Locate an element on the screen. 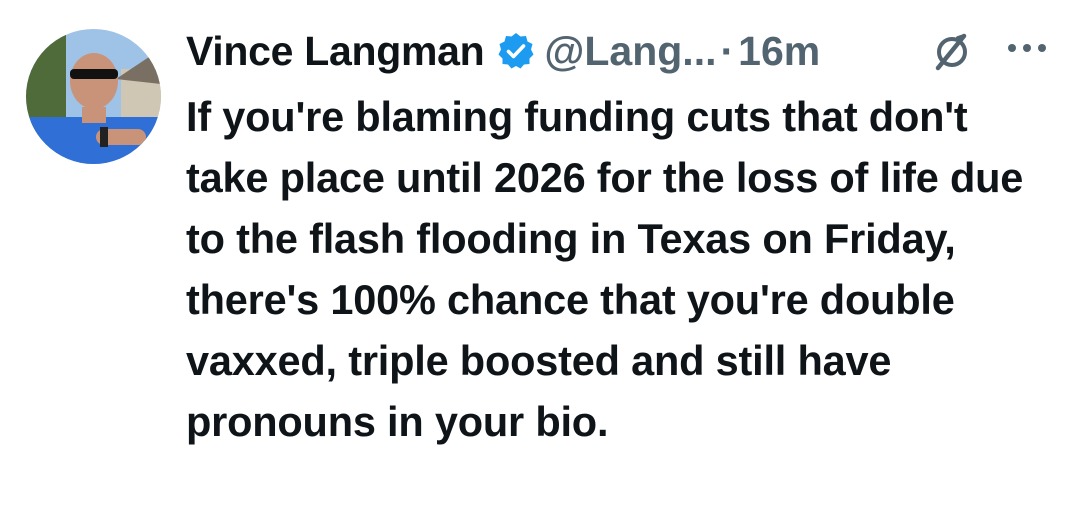 The width and height of the screenshot is (1080, 512). timestamp: 16m is located at coordinates (779, 51).